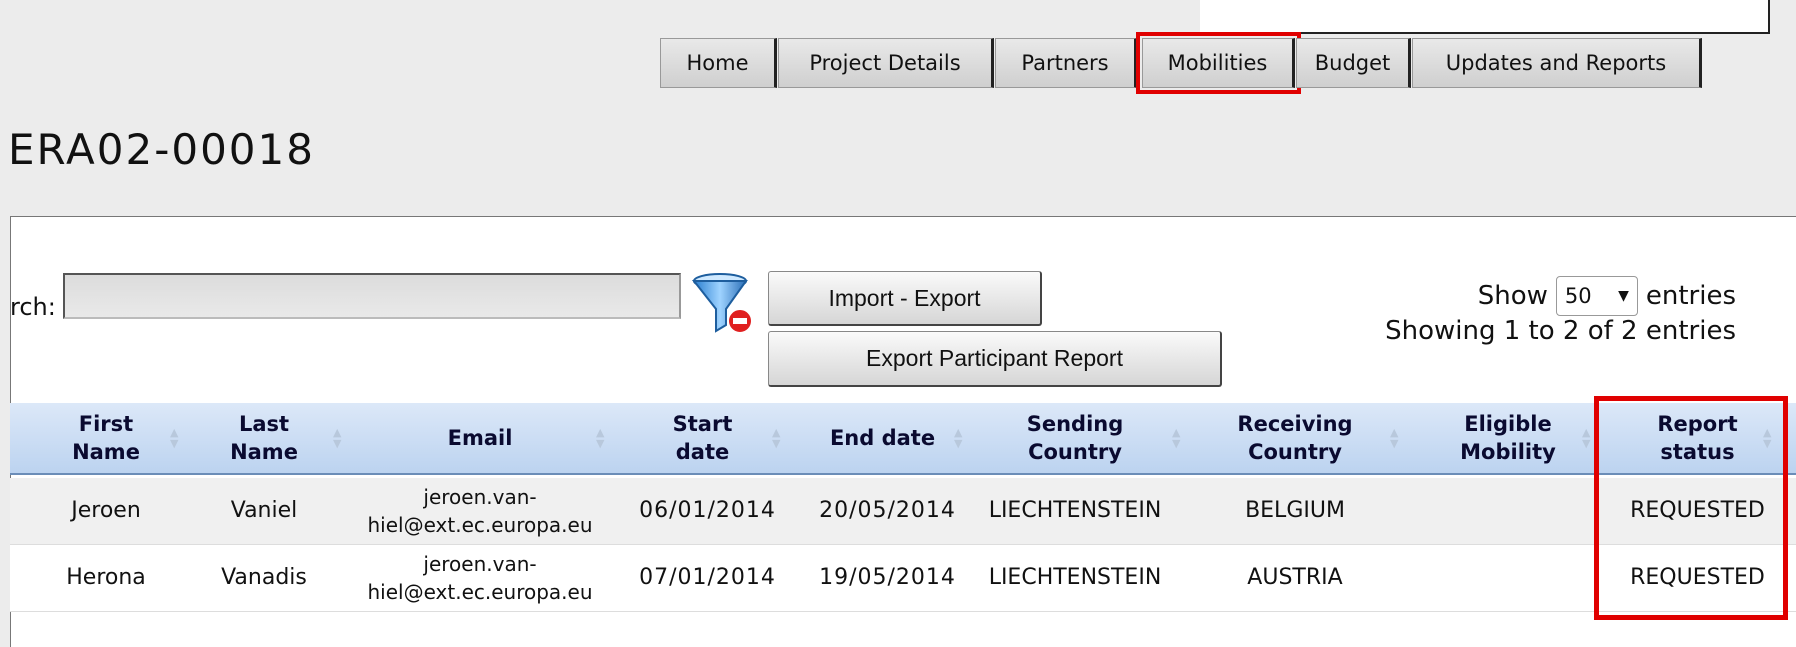 The width and height of the screenshot is (1796, 647). Describe the element at coordinates (887, 510) in the screenshot. I see `cell-end-date: 20/05/2014` at that location.